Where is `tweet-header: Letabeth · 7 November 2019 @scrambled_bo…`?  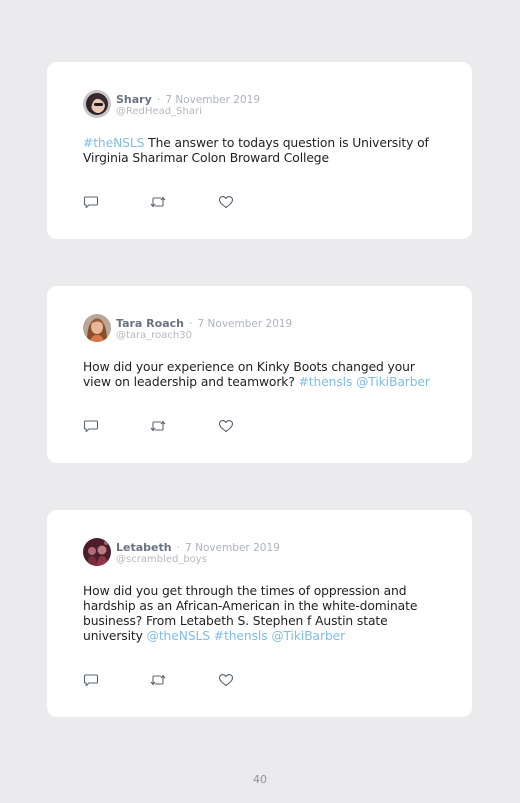 tweet-header: Letabeth · 7 November 2019 @scrambled_bo… is located at coordinates (198, 553).